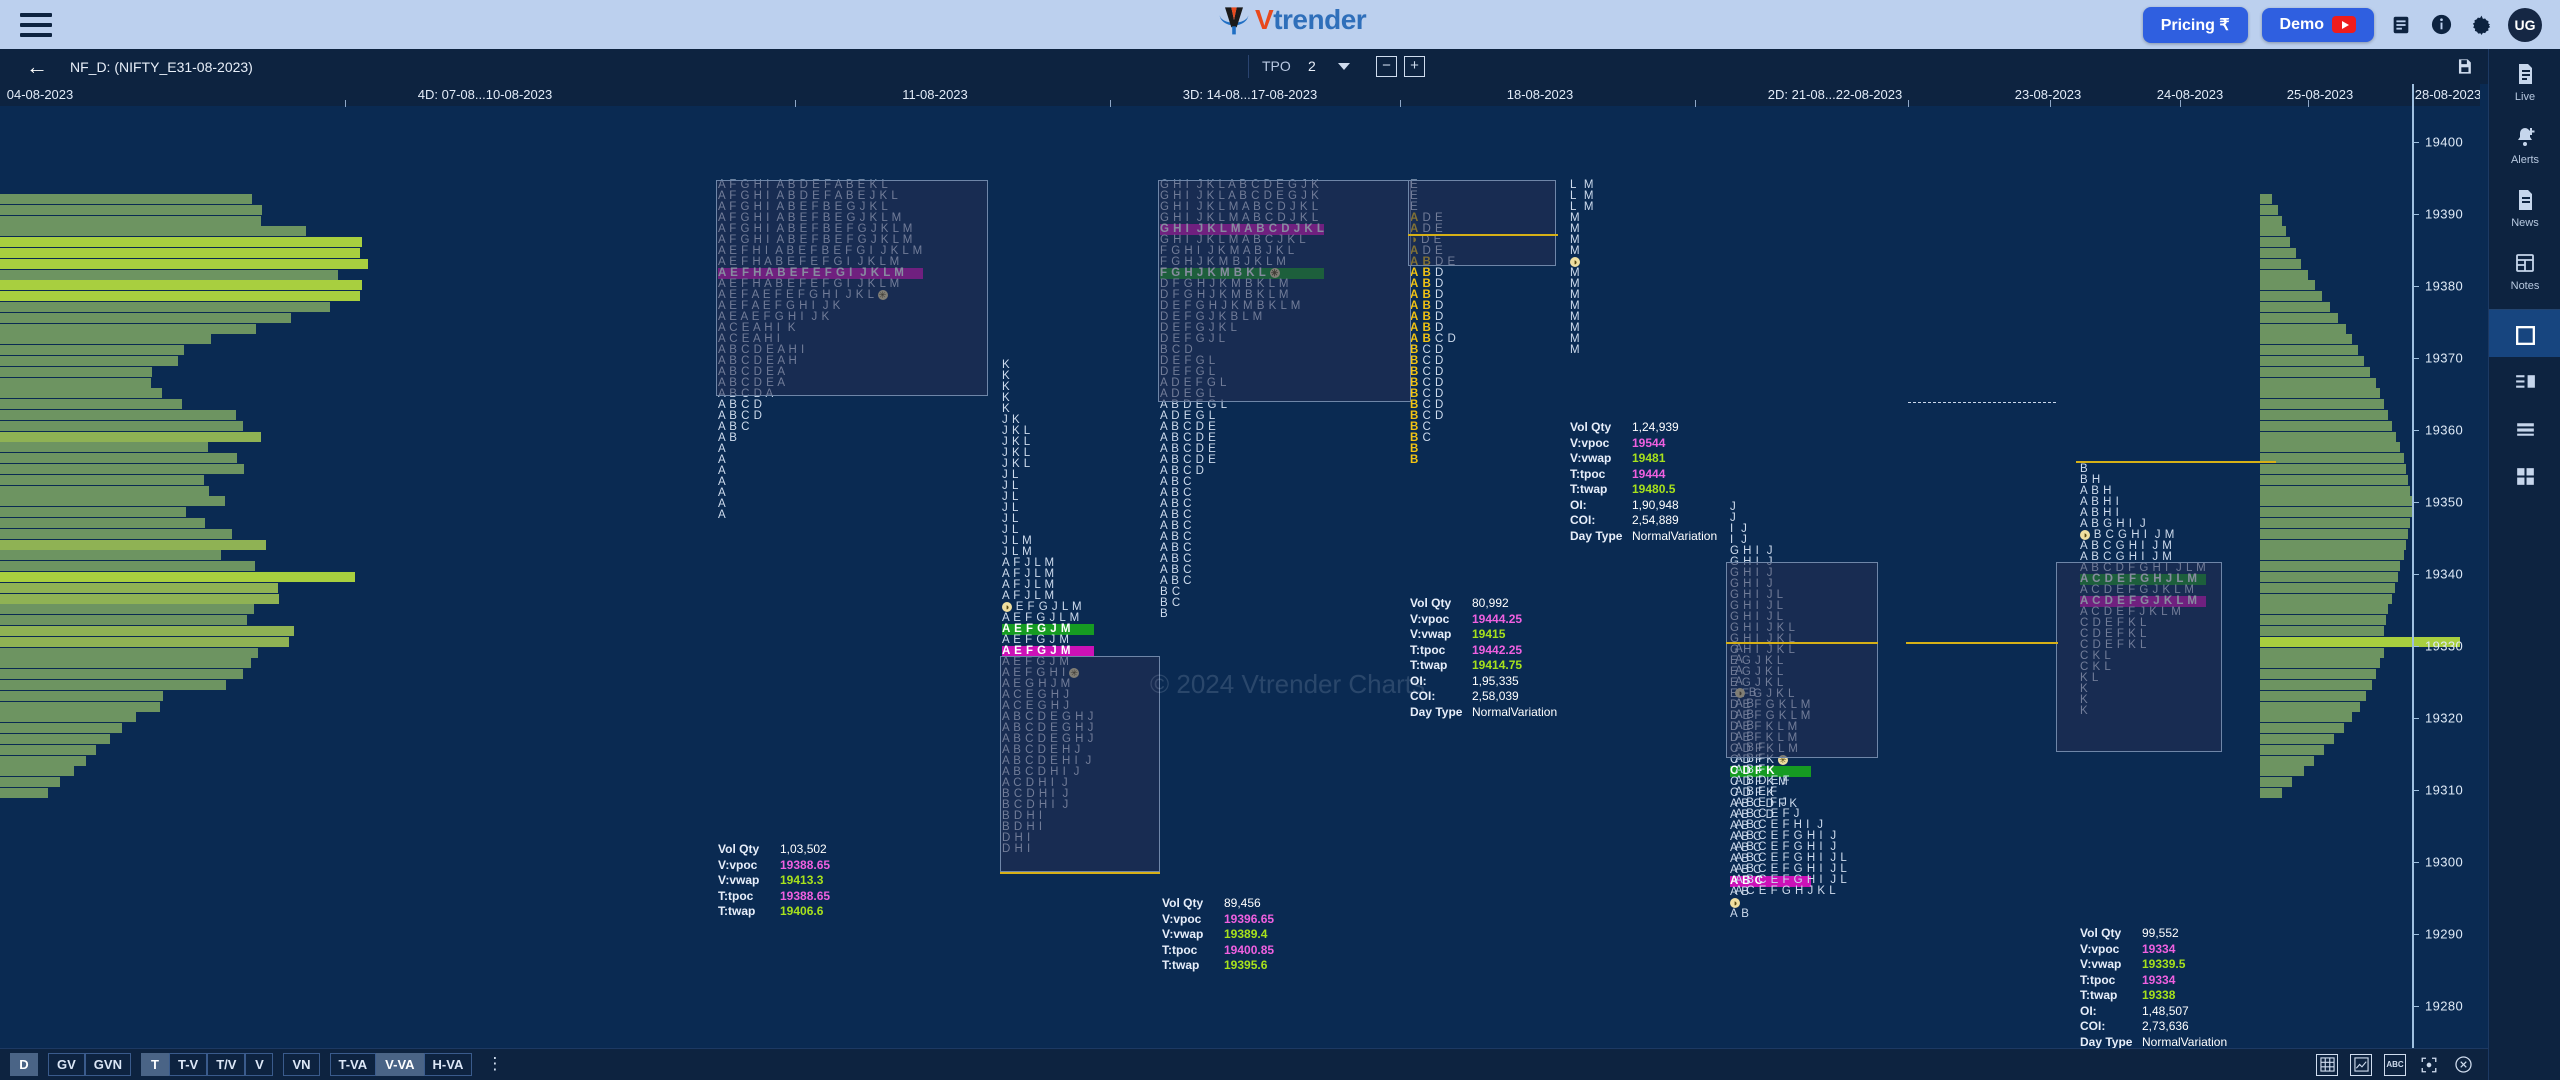  I want to click on stat-row: V:vwap 19389.4, so click(1218, 935).